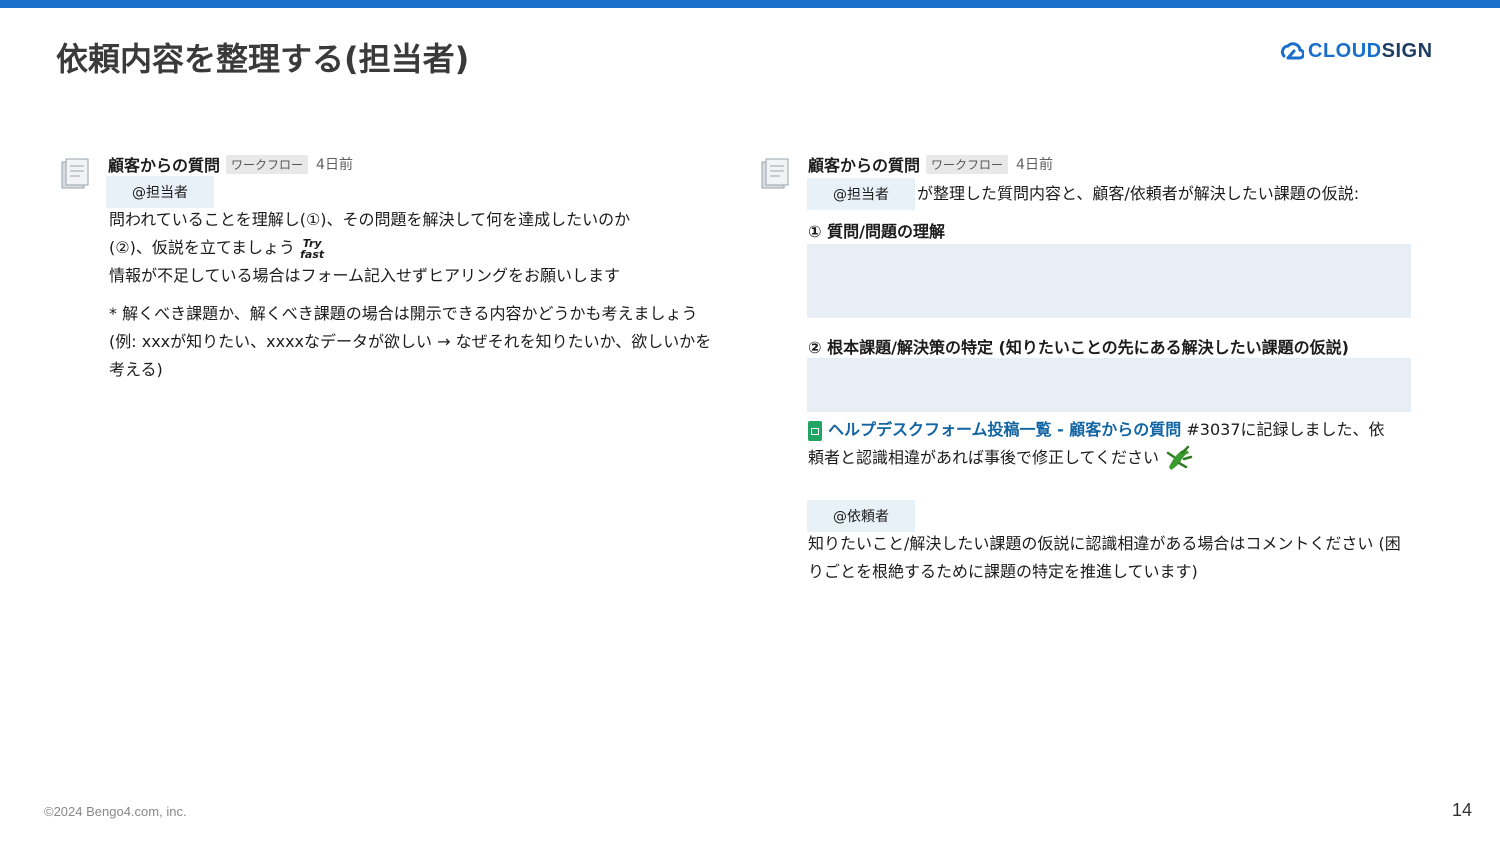 This screenshot has height=844, width=1500. I want to click on page-number: 14, so click(1462, 810).